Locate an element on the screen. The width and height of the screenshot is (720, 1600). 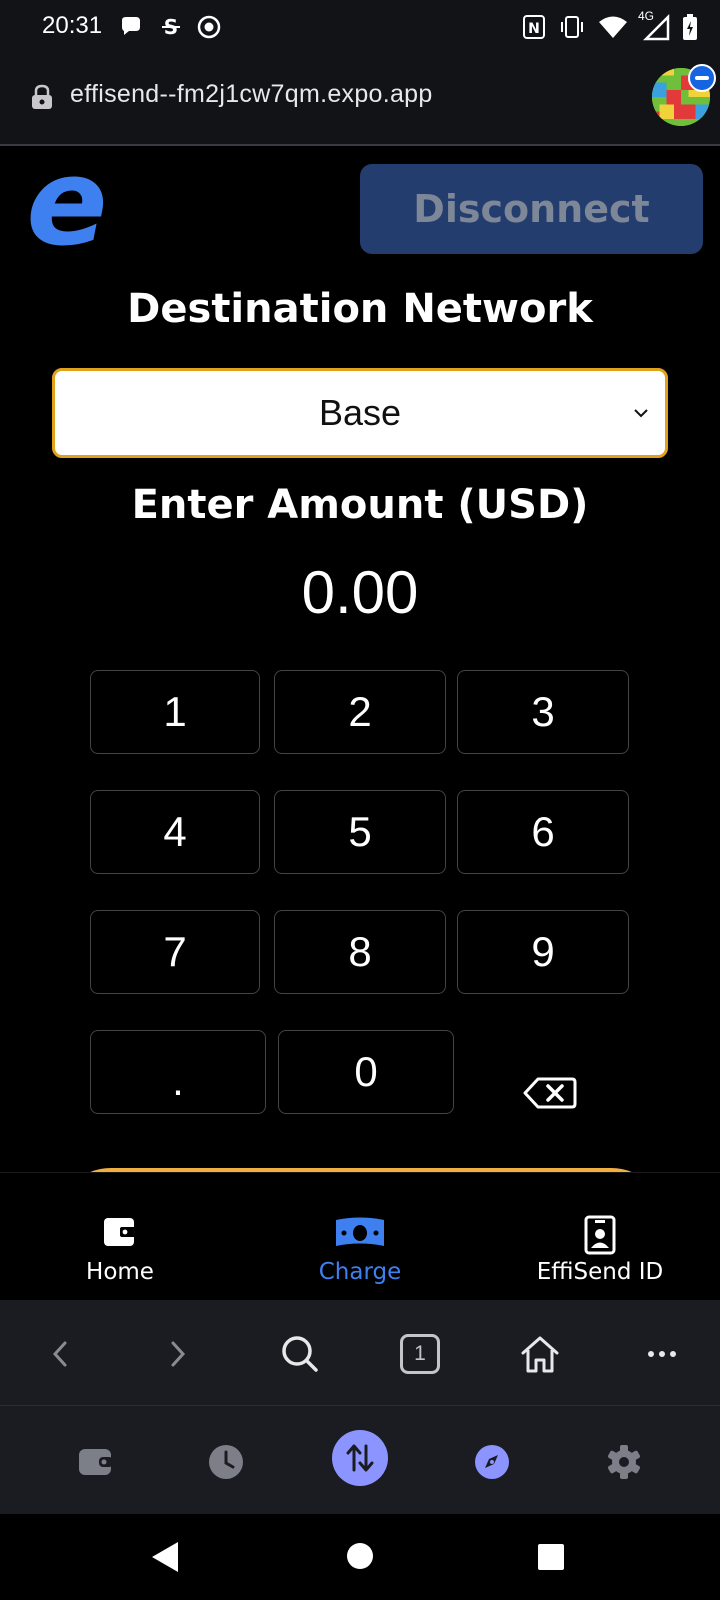
network-select-value: Base is located at coordinates (360, 412).